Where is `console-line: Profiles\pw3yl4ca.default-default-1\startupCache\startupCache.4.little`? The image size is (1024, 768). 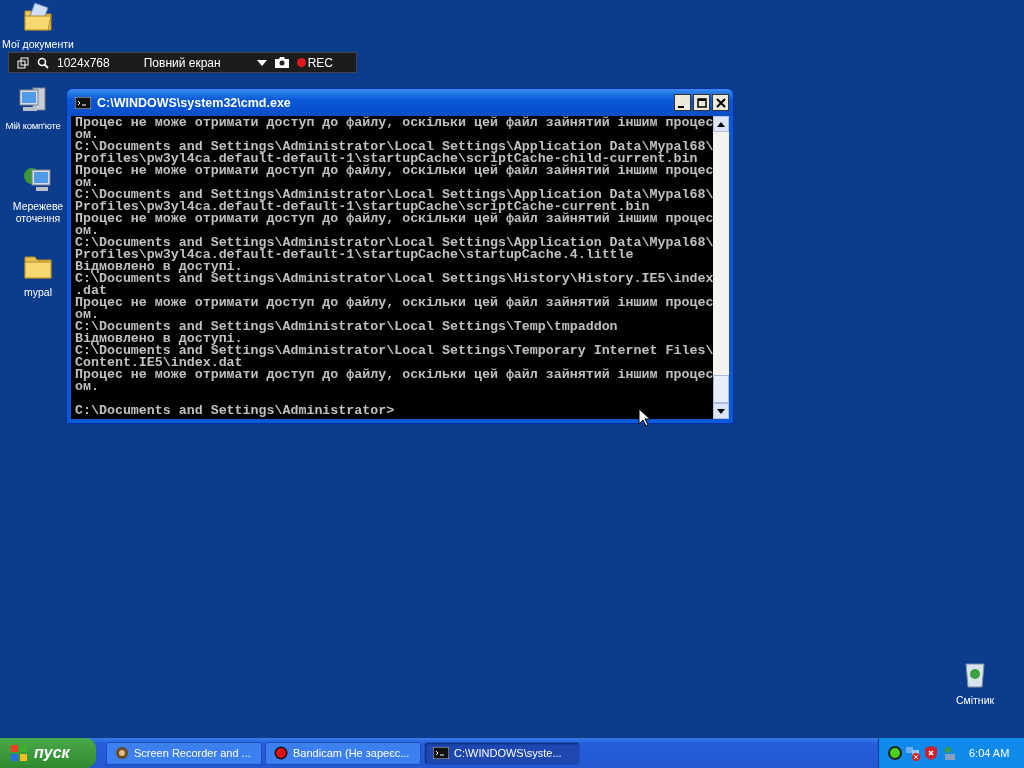
console-line: Profiles\pw3yl4ca.default-default-1\startupCache\startupCache.4.little is located at coordinates (354, 255).